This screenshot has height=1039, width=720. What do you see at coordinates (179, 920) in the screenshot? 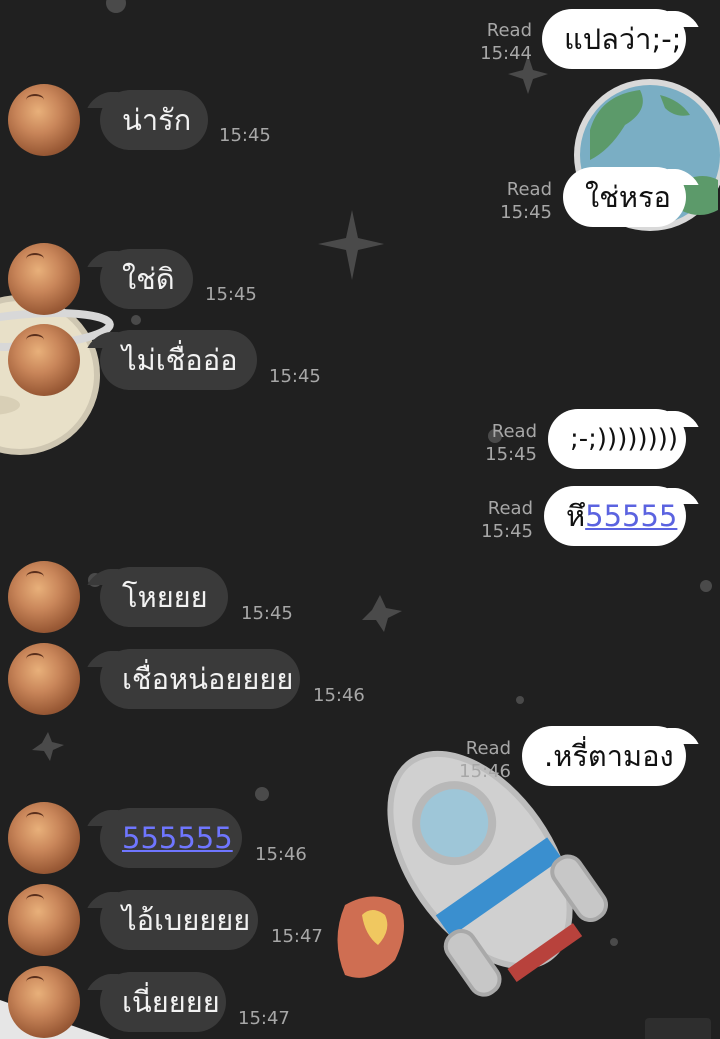
I see `message-bubble: ไอ้เบยยยย` at bounding box center [179, 920].